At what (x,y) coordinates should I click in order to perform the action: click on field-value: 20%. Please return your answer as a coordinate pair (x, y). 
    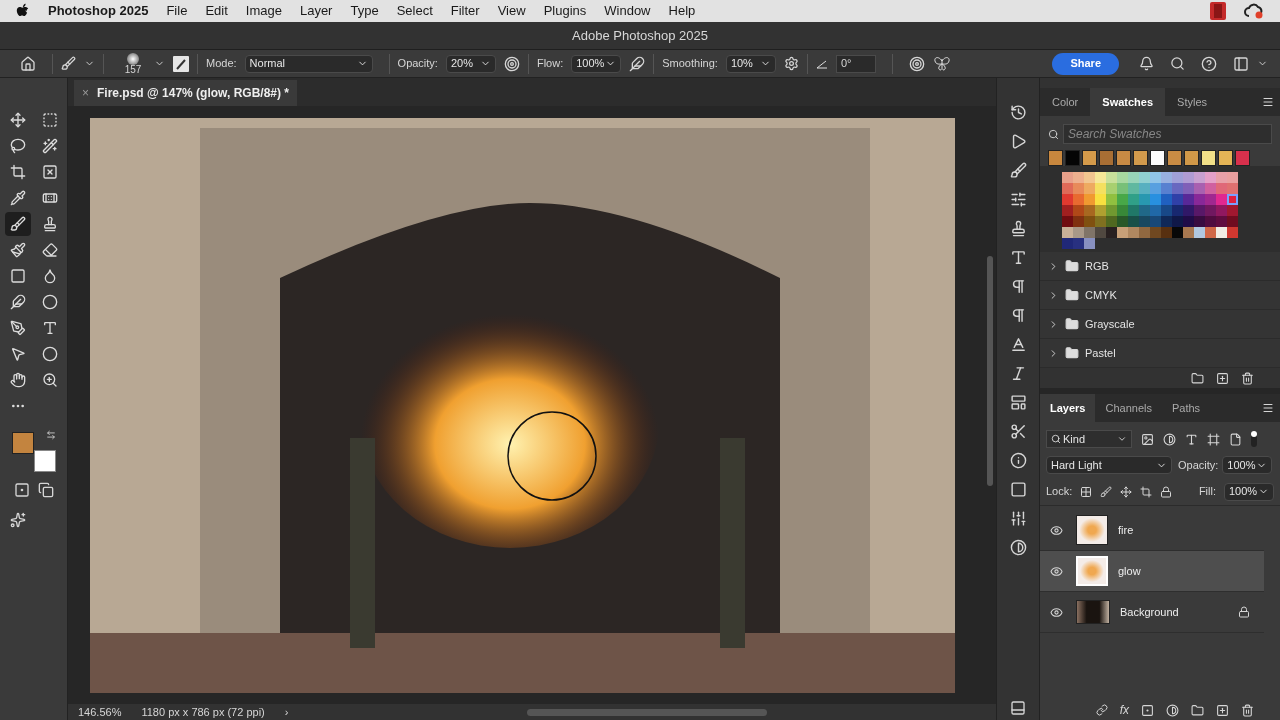
    Looking at the image, I should click on (461, 64).